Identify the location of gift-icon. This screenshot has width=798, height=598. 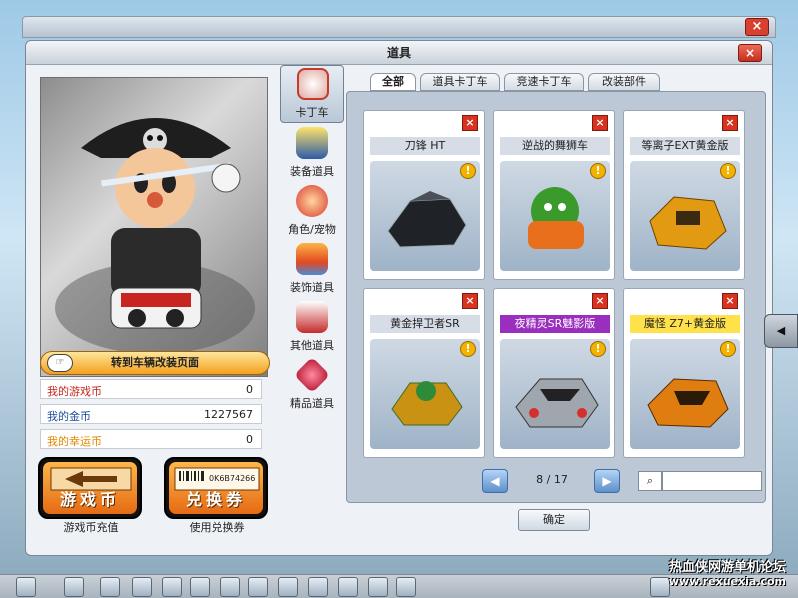
(312, 317).